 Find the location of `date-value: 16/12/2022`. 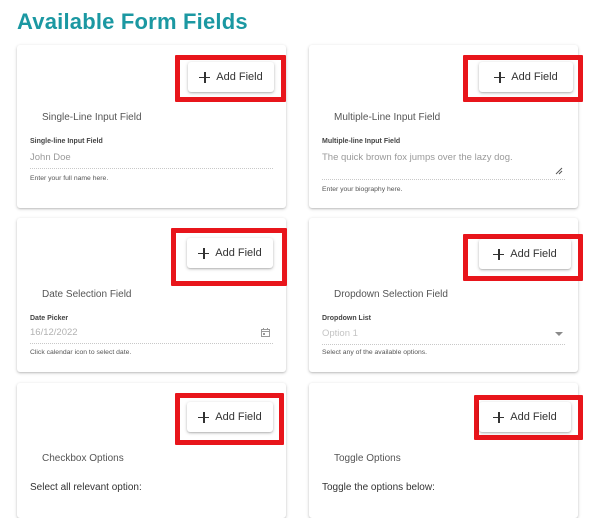

date-value: 16/12/2022 is located at coordinates (54, 332).